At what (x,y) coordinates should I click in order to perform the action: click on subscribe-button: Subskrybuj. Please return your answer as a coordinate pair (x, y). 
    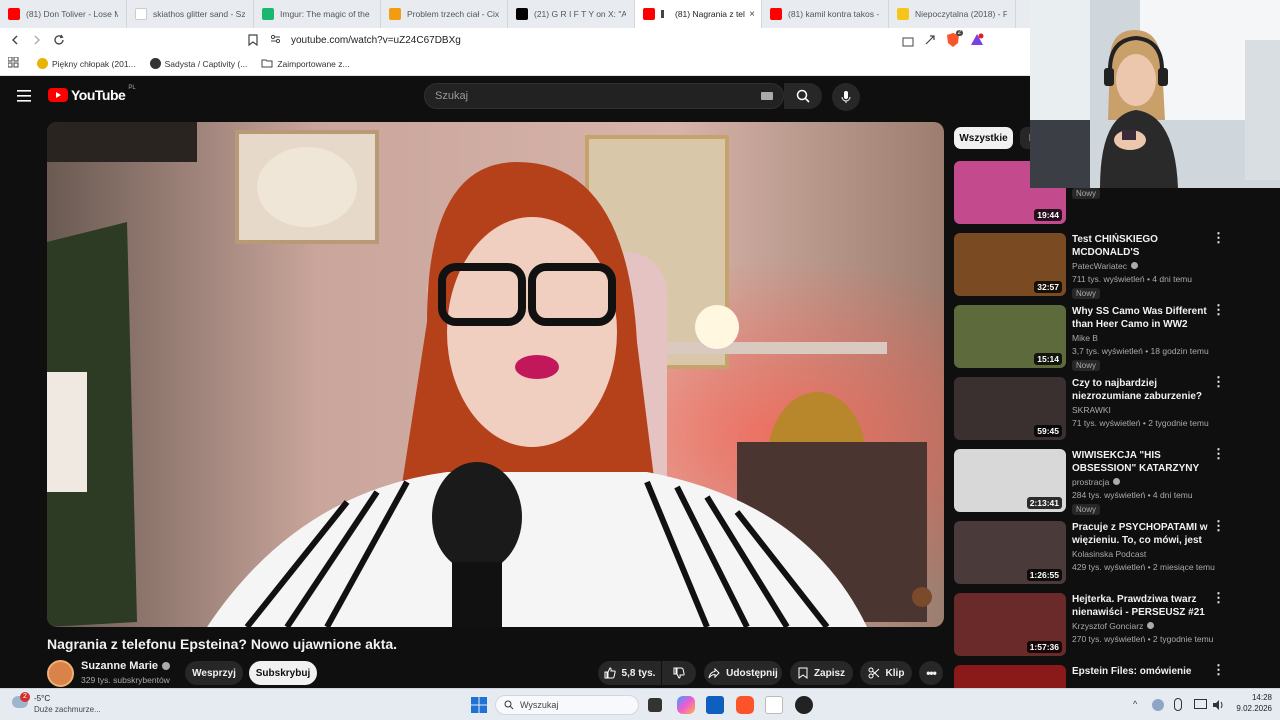
    Looking at the image, I should click on (283, 673).